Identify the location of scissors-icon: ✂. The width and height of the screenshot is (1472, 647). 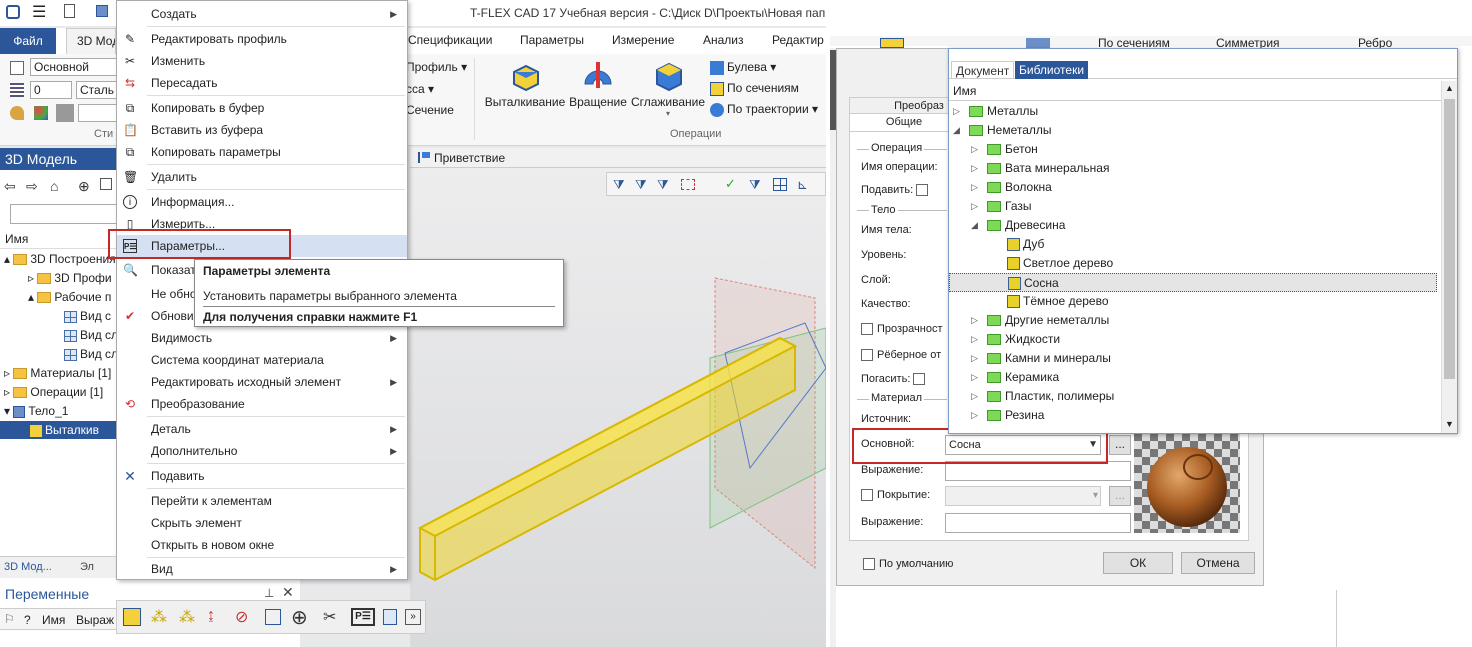
(329, 617).